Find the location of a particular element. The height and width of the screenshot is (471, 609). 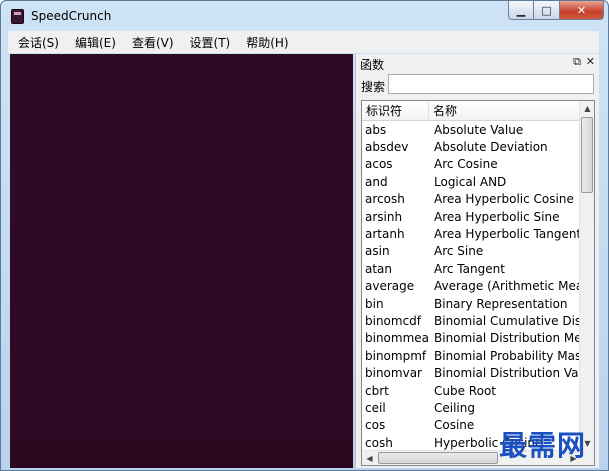

function-name: Absolute Value is located at coordinates (479, 129).